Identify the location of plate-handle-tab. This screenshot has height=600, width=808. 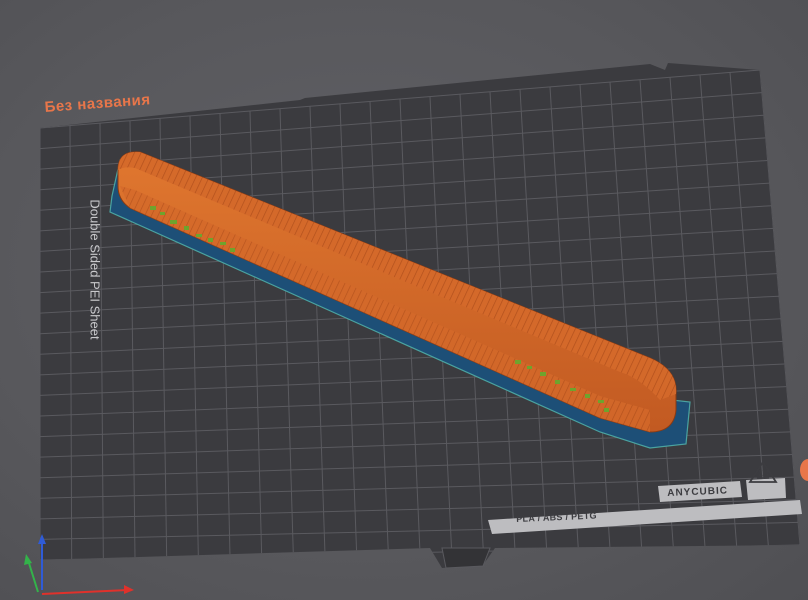
(466, 558).